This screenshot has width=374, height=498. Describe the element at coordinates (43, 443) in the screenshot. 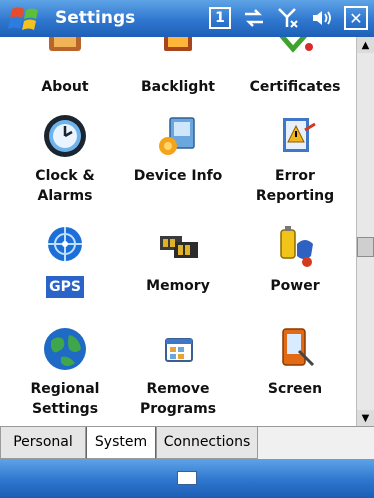

I see `tab-personal: Personal` at that location.